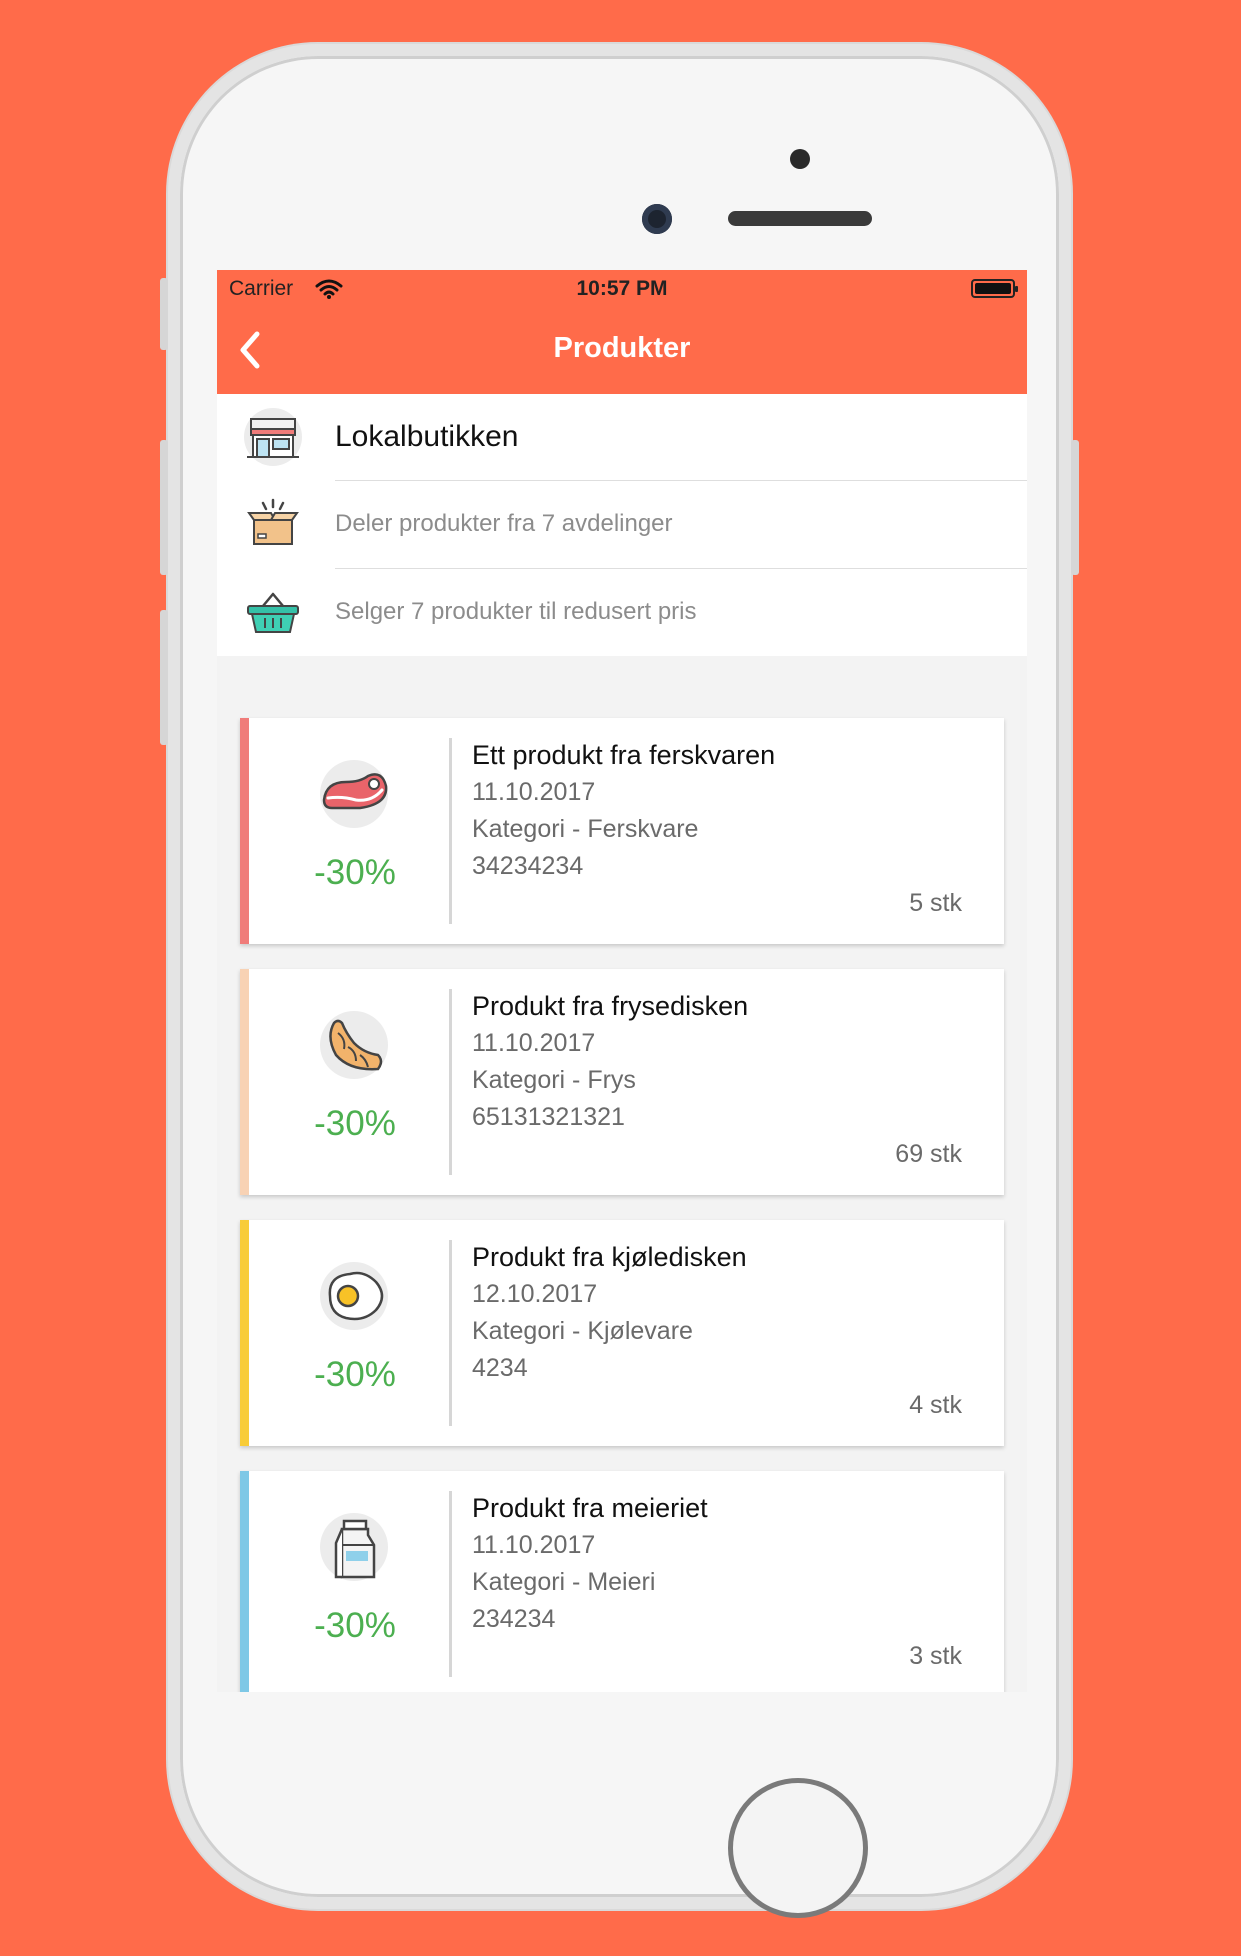 The width and height of the screenshot is (1241, 1956). What do you see at coordinates (564, 1582) in the screenshot?
I see `product-category: Kategori - Meieri` at bounding box center [564, 1582].